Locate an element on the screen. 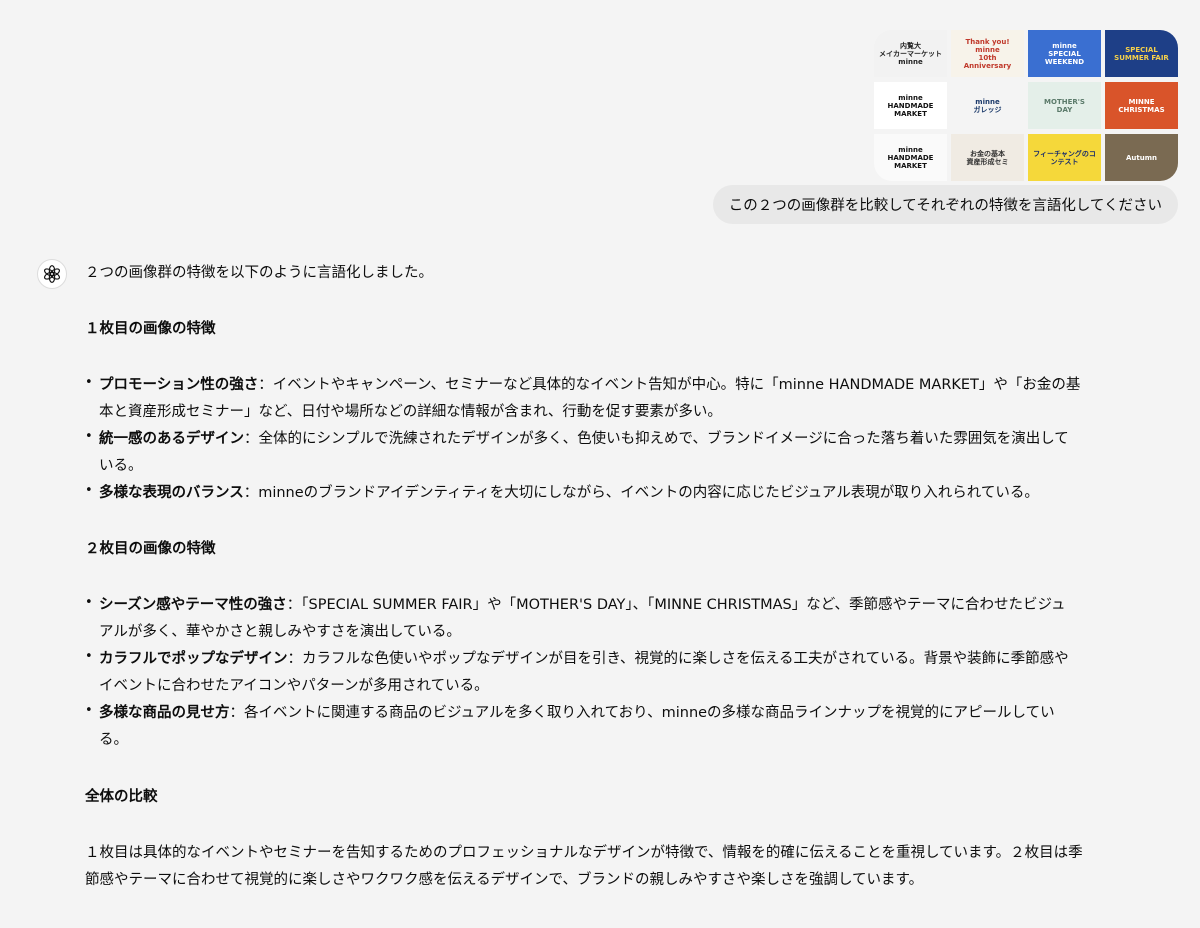  attached-image-thumbnail: minne SPECIAL WEEKEND is located at coordinates (1064, 53).